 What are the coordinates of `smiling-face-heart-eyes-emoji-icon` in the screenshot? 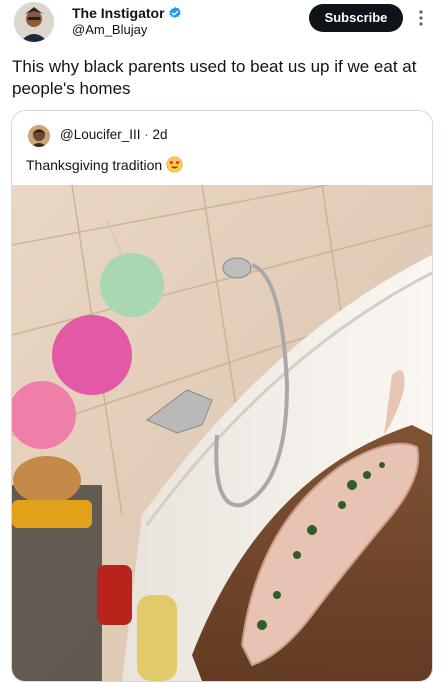 It's located at (174, 164).